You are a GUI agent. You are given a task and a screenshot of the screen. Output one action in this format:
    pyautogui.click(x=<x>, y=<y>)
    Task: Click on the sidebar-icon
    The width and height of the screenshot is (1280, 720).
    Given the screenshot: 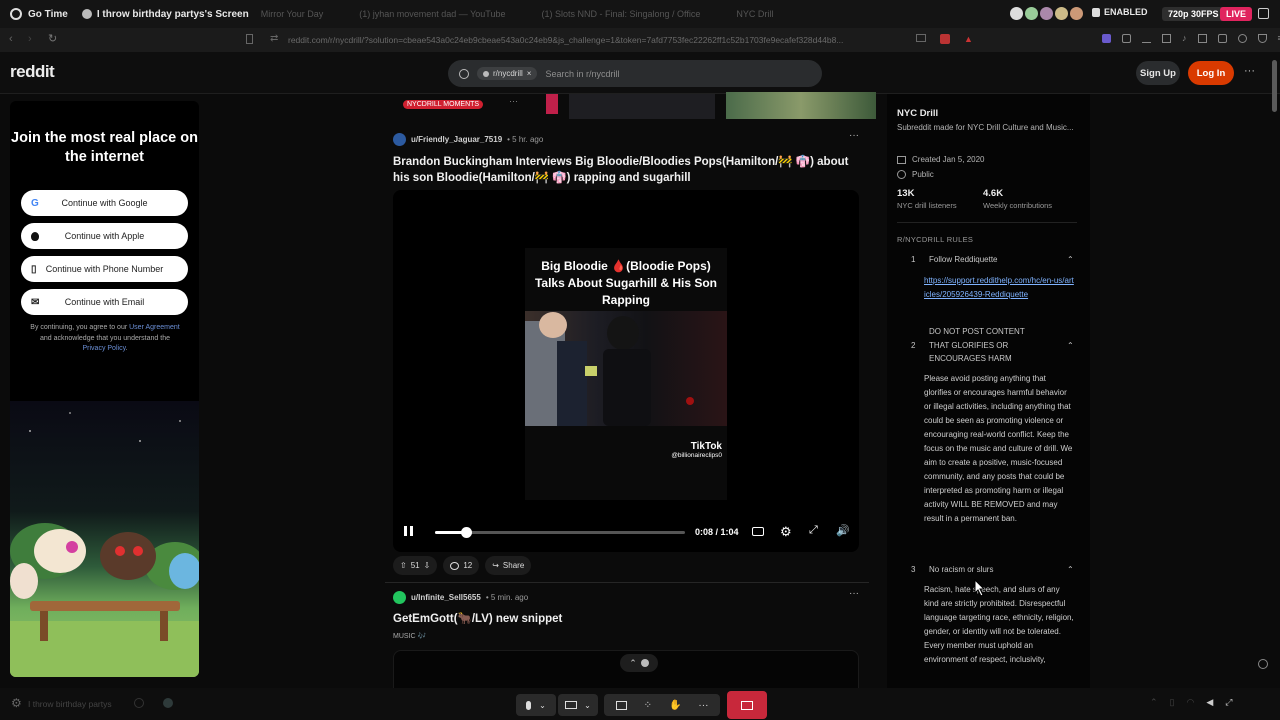 What is the action you would take?
    pyautogui.click(x=1202, y=38)
    